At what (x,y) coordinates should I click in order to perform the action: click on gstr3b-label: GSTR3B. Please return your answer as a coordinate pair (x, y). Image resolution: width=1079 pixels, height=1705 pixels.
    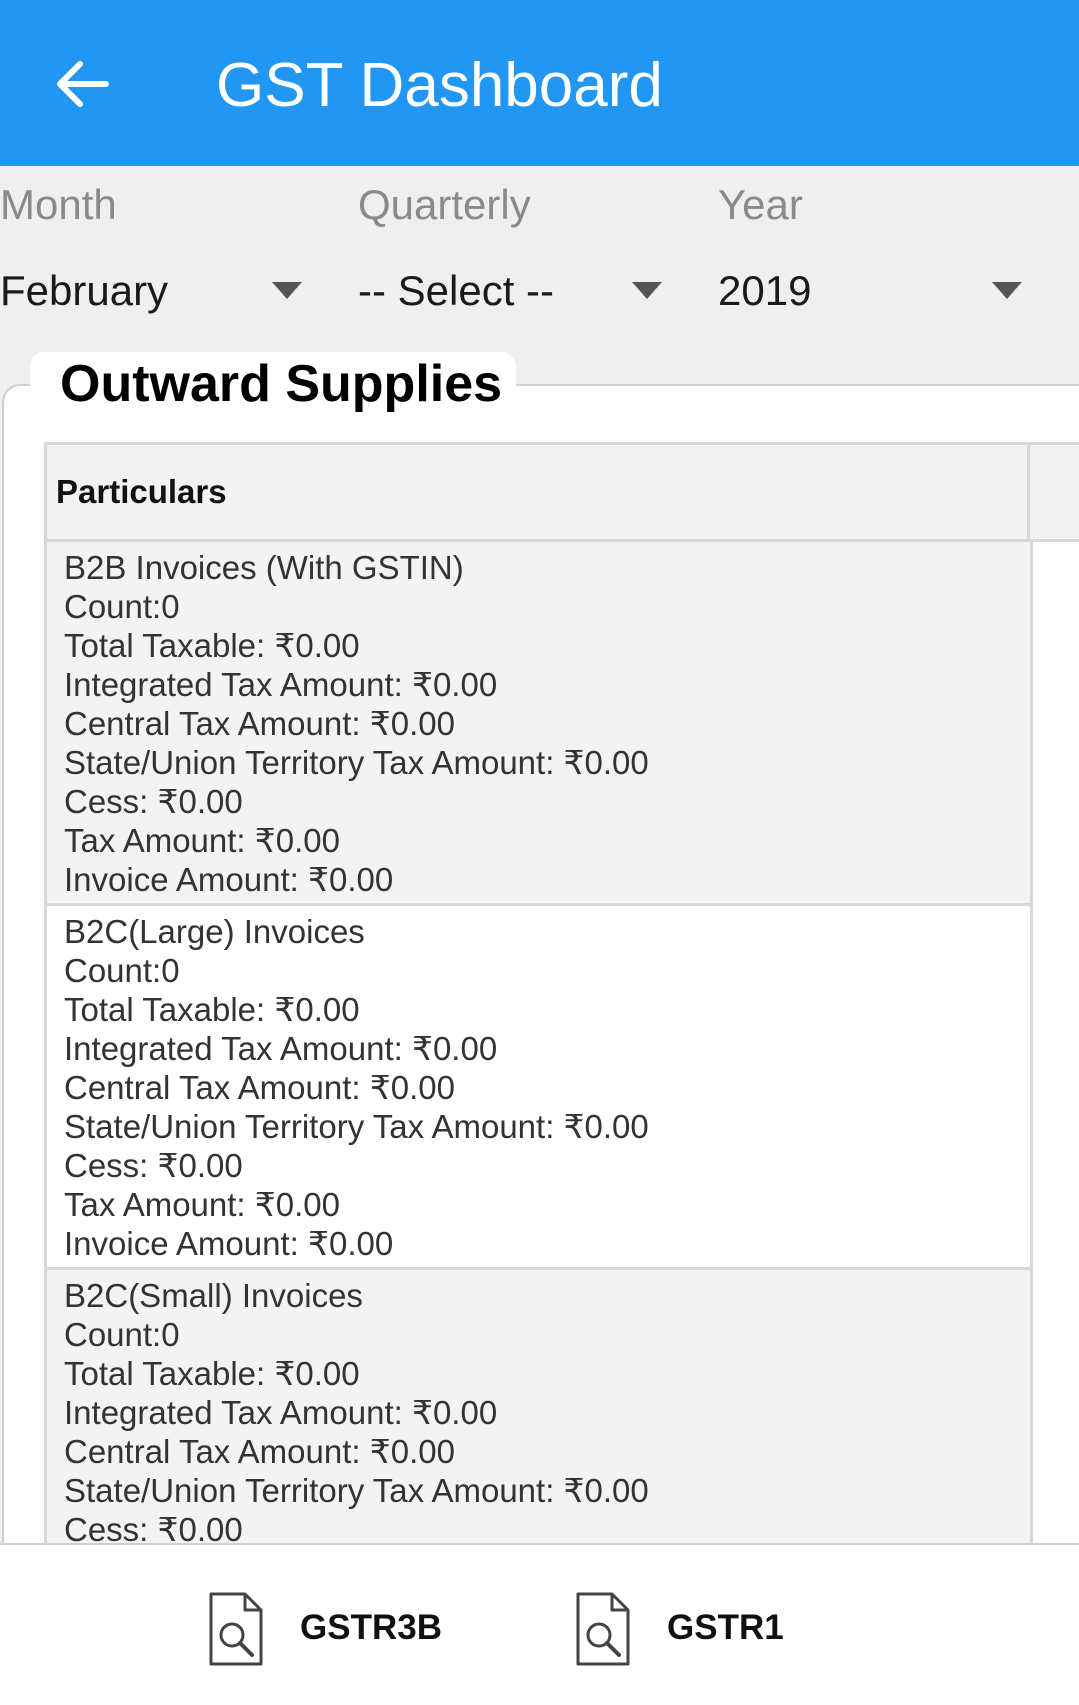
    Looking at the image, I should click on (371, 1627).